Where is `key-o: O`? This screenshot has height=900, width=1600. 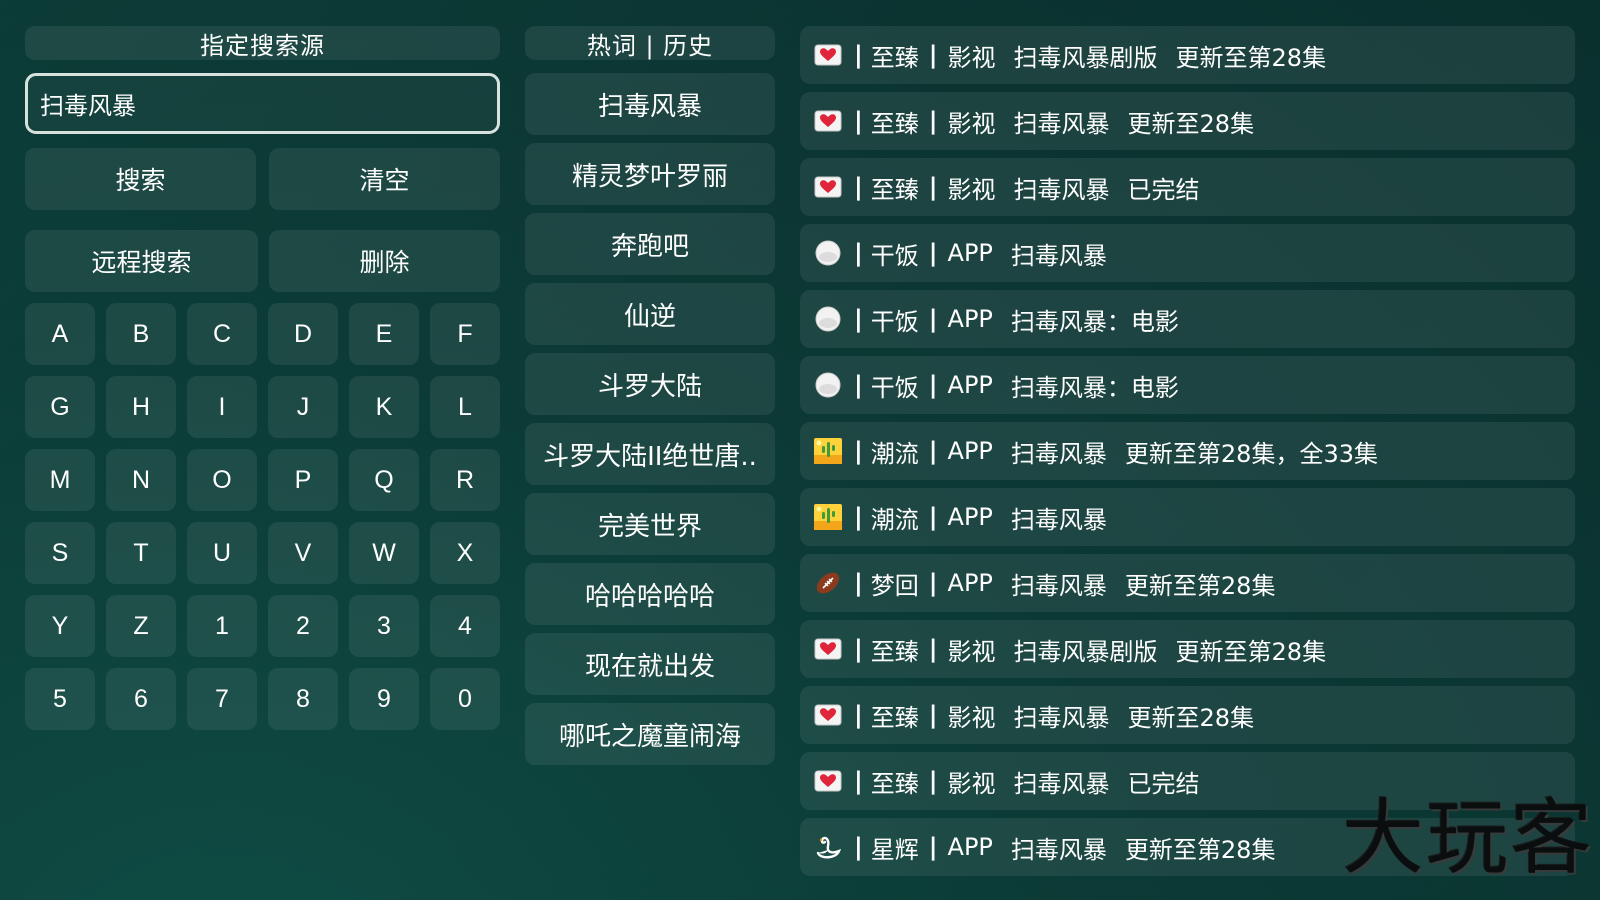 key-o: O is located at coordinates (222, 480).